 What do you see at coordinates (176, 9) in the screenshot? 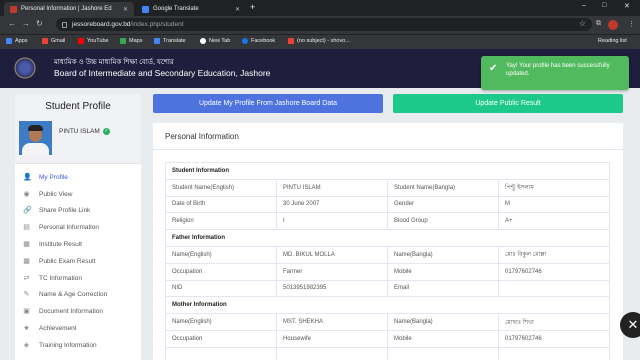
I see `tab-title: Google Translate` at bounding box center [176, 9].